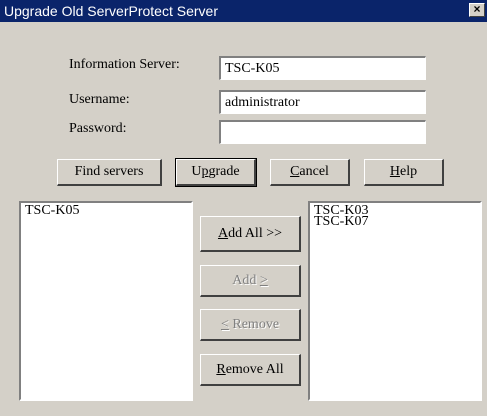 This screenshot has height=416, width=487. What do you see at coordinates (99, 99) in the screenshot?
I see `username-label: Username:` at bounding box center [99, 99].